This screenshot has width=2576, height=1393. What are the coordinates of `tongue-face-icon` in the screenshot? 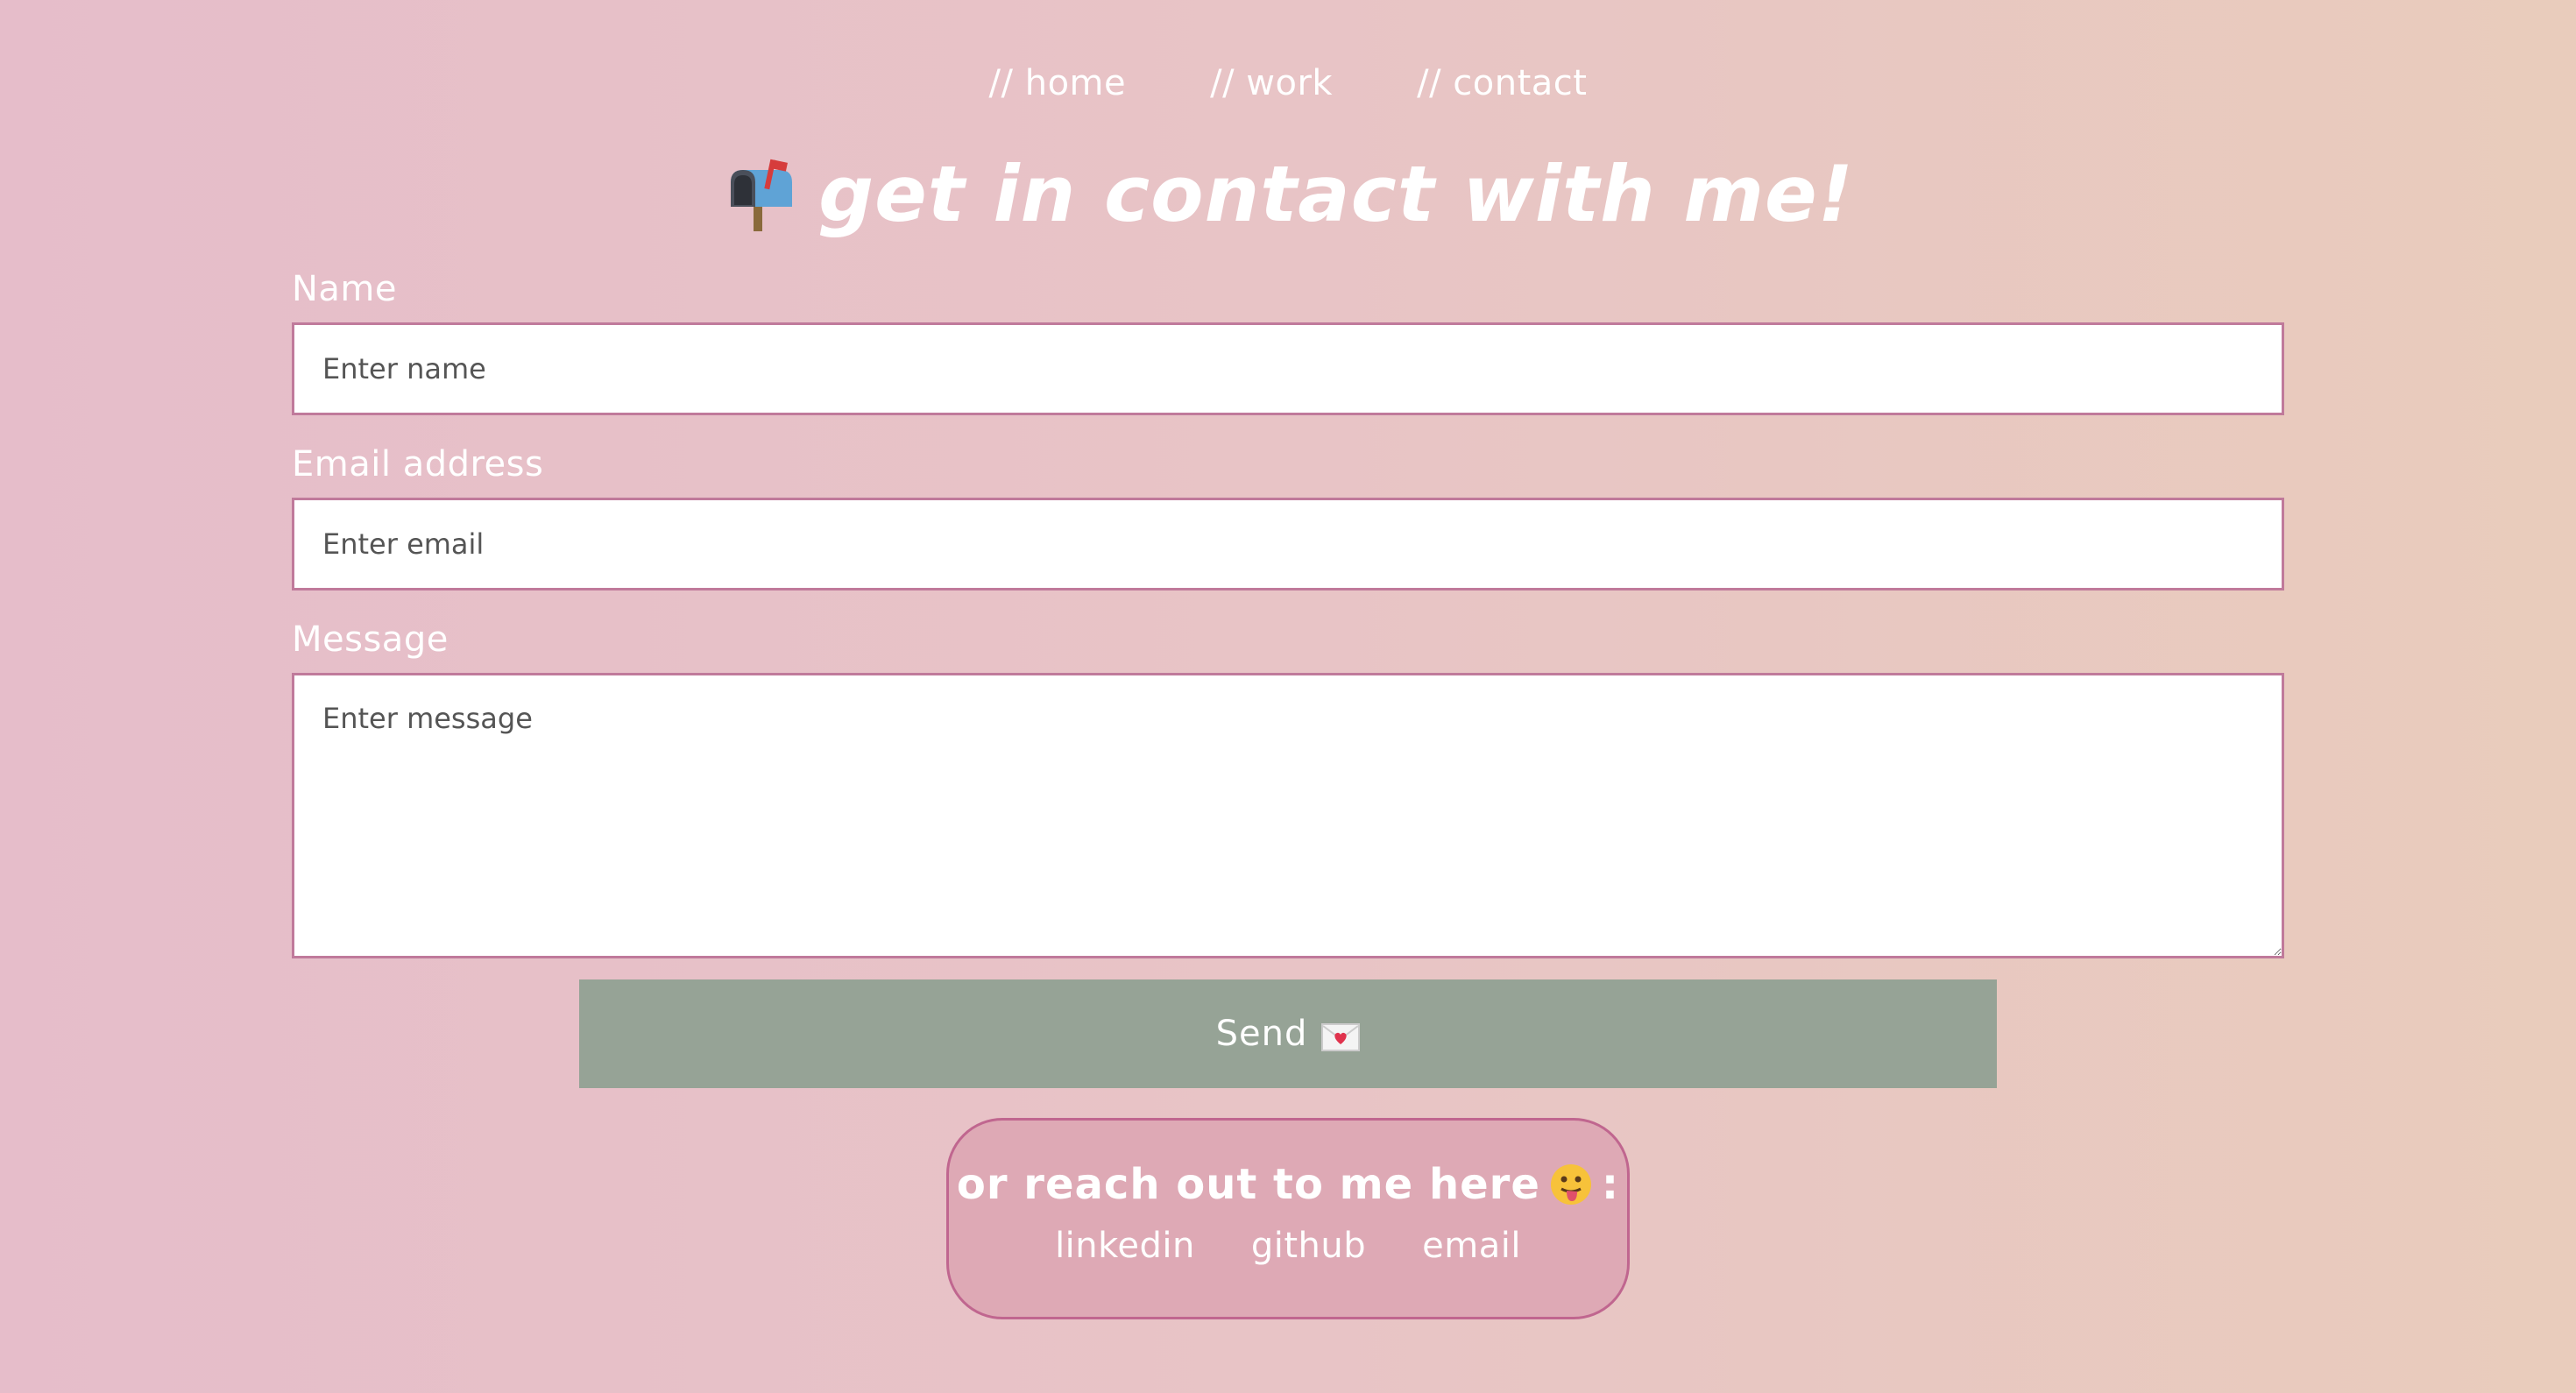 It's located at (1571, 1185).